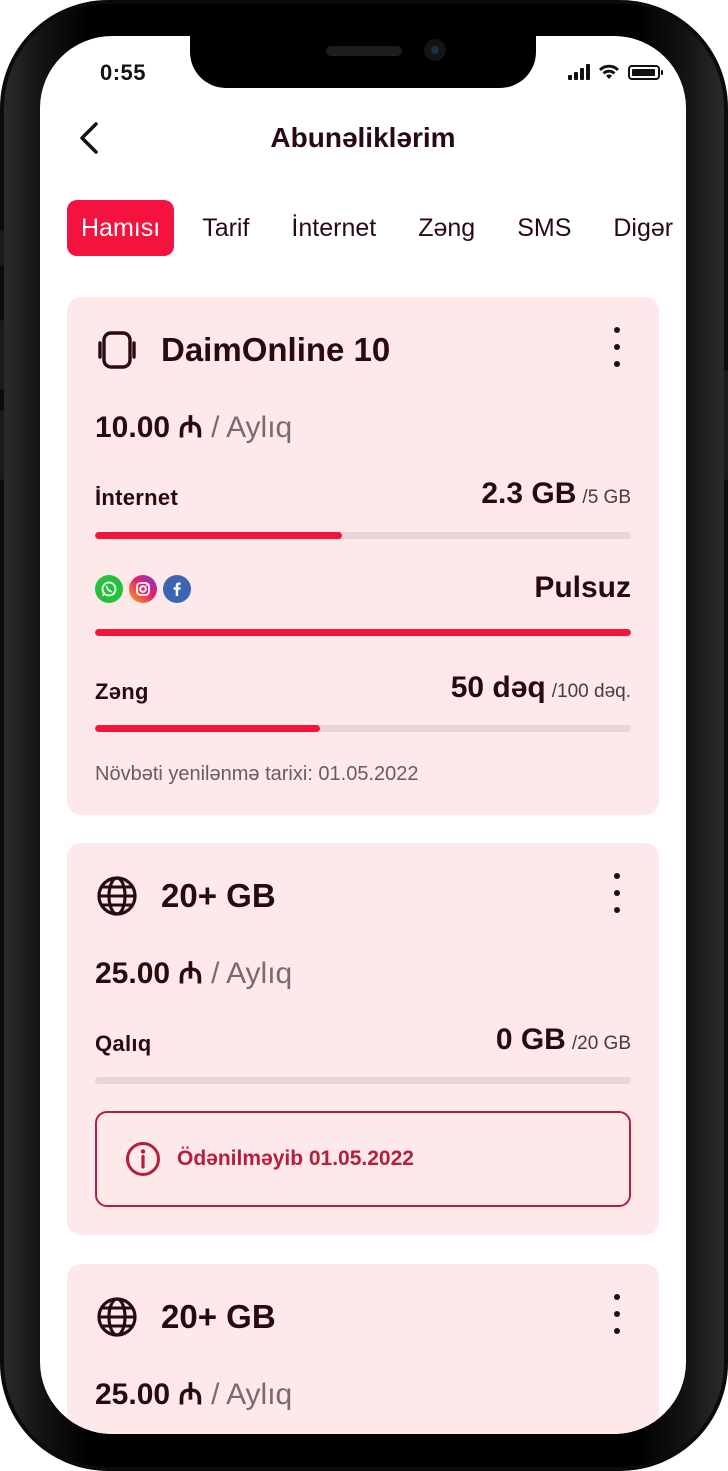  Describe the element at coordinates (498, 687) in the screenshot. I see `call-value: 50 dəq` at that location.